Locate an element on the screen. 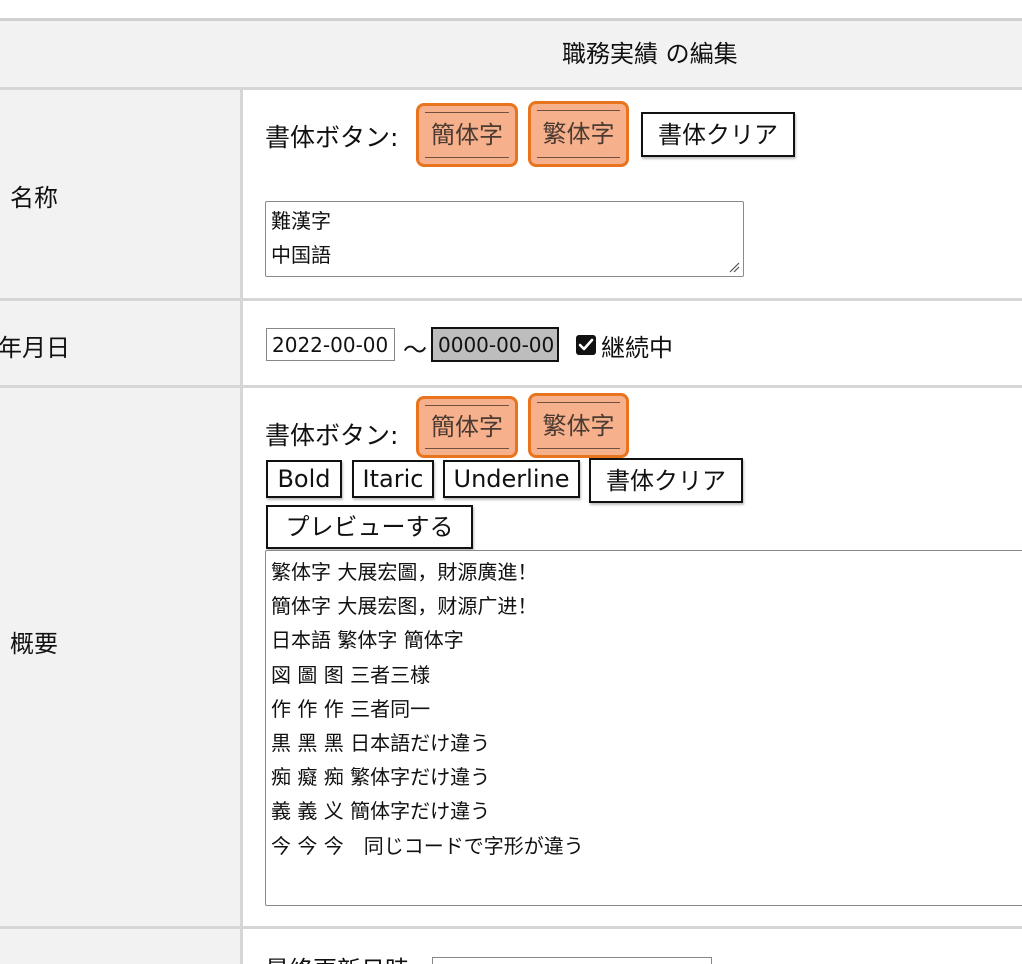  textarea-line: 黒 黑 黑 日本語だけ違う is located at coordinates (381, 743).